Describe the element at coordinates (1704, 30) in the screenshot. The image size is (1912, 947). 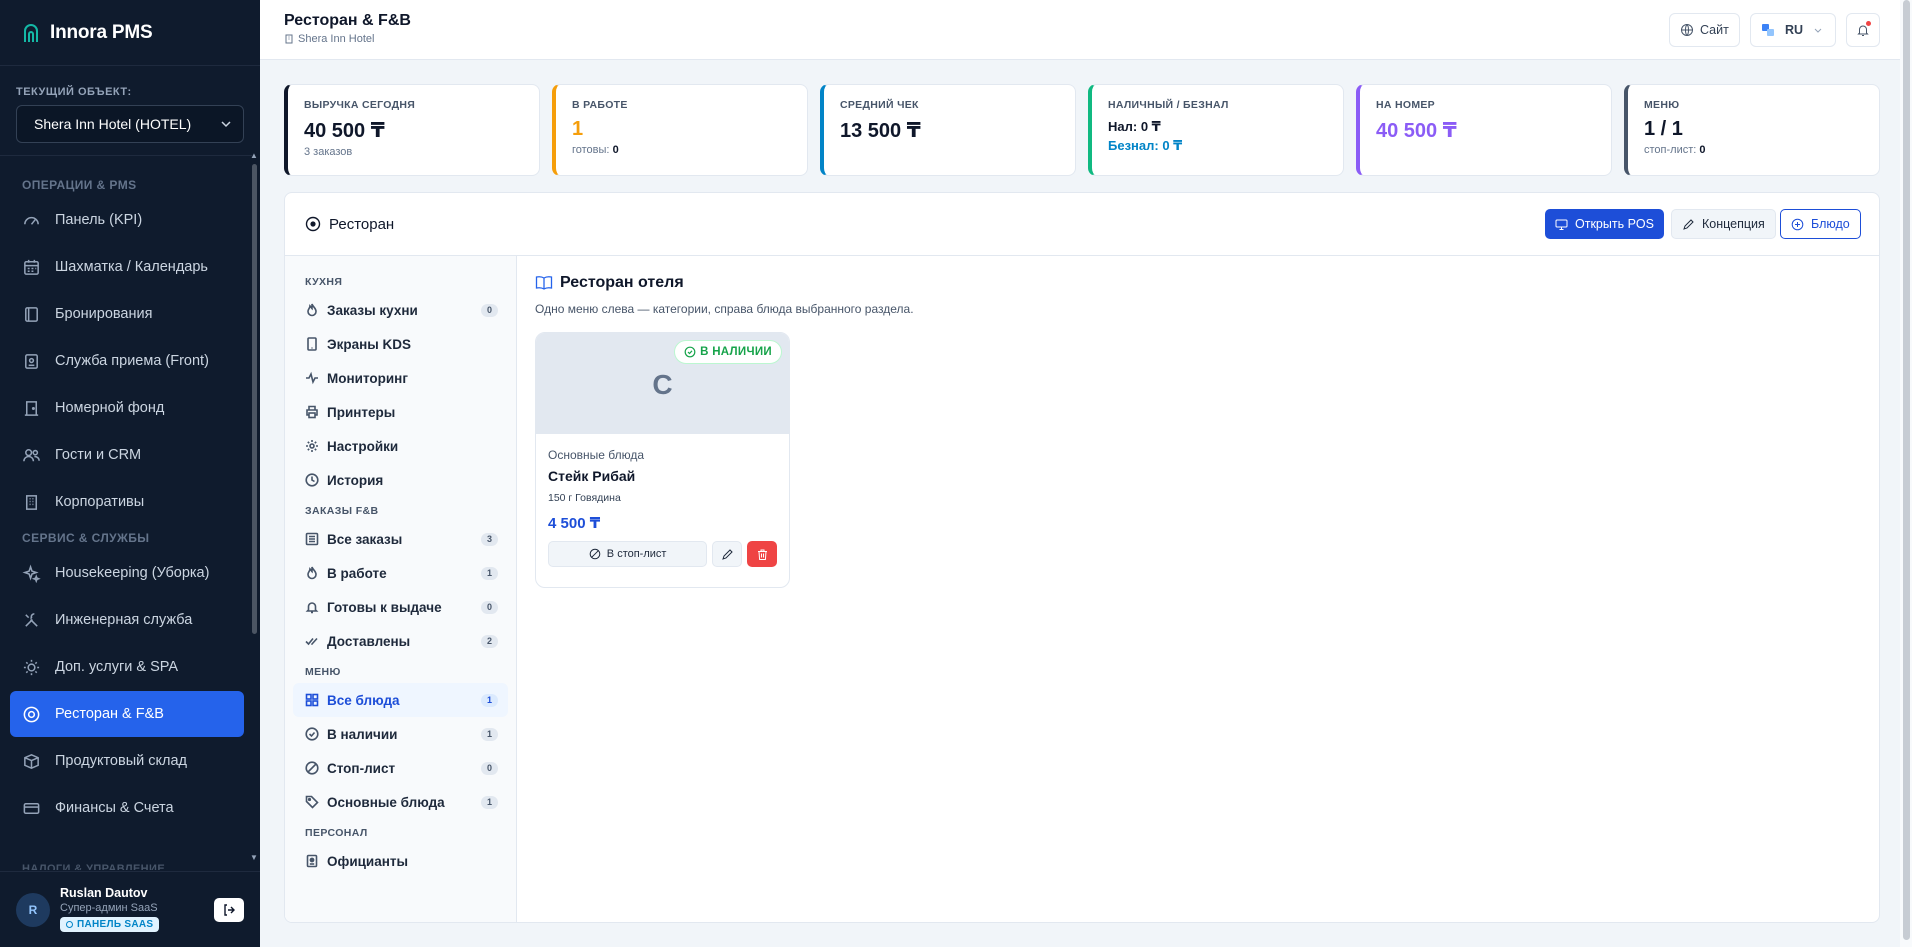
I see `site-button: Сайт` at that location.